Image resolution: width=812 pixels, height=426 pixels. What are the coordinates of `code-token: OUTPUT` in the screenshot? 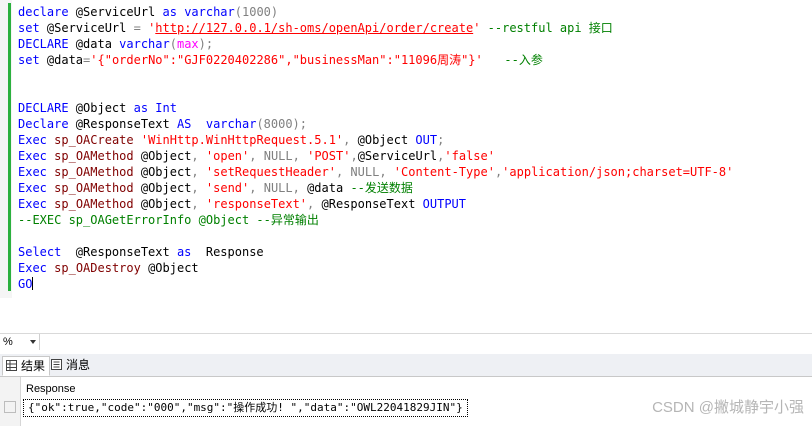 It's located at (444, 204).